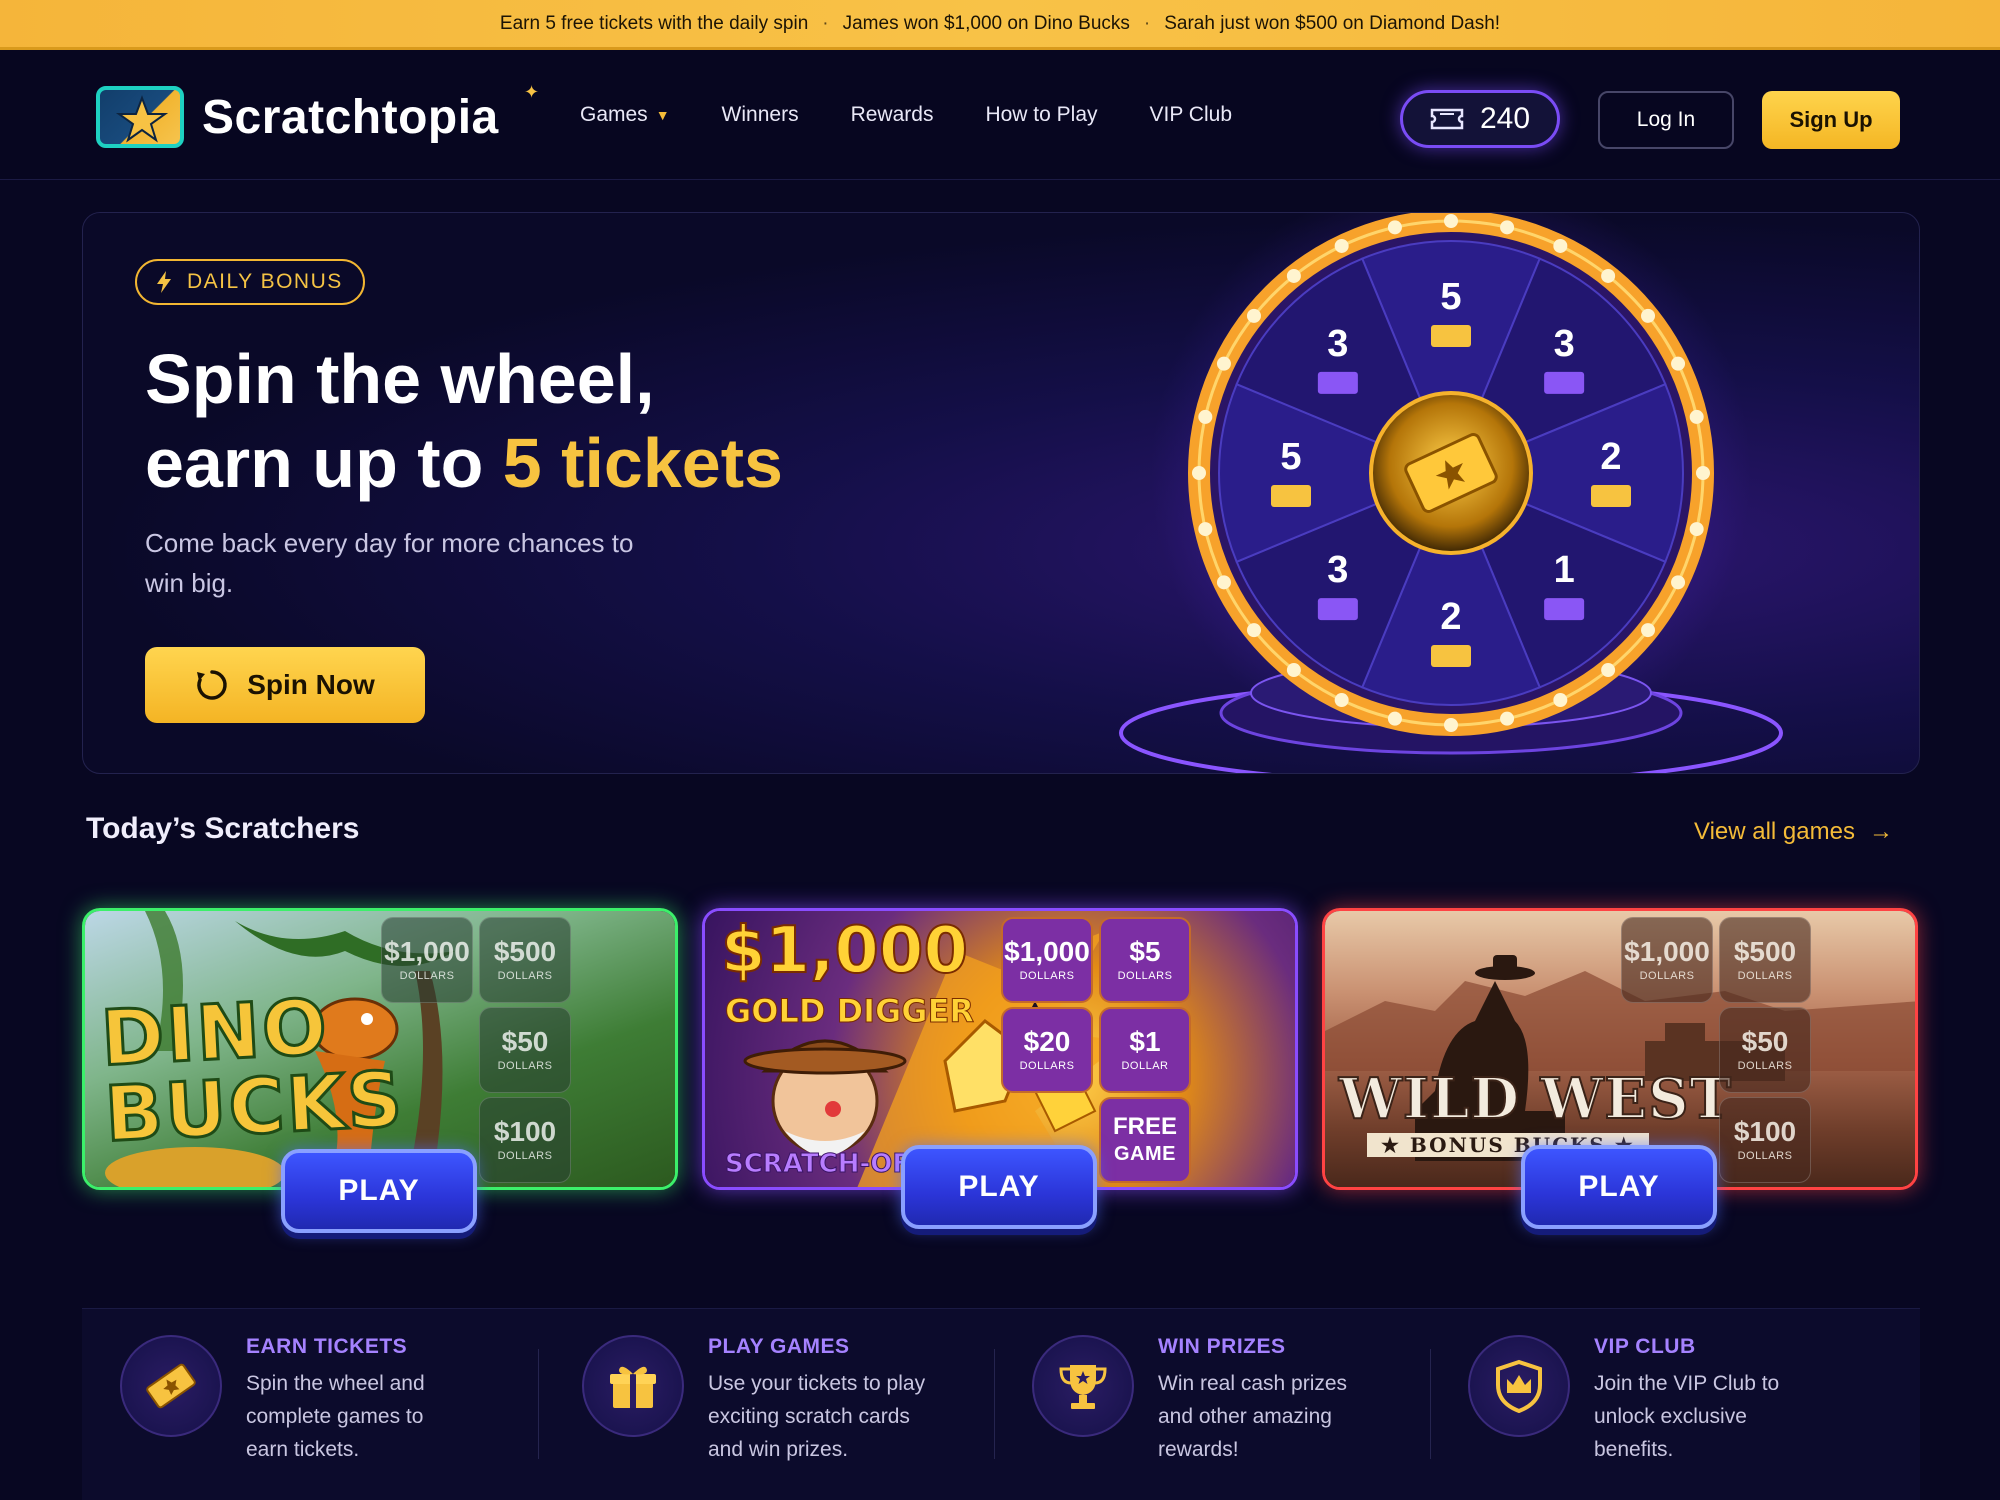  What do you see at coordinates (525, 1140) in the screenshot?
I see `prize-tile: $100 DOLLARS` at bounding box center [525, 1140].